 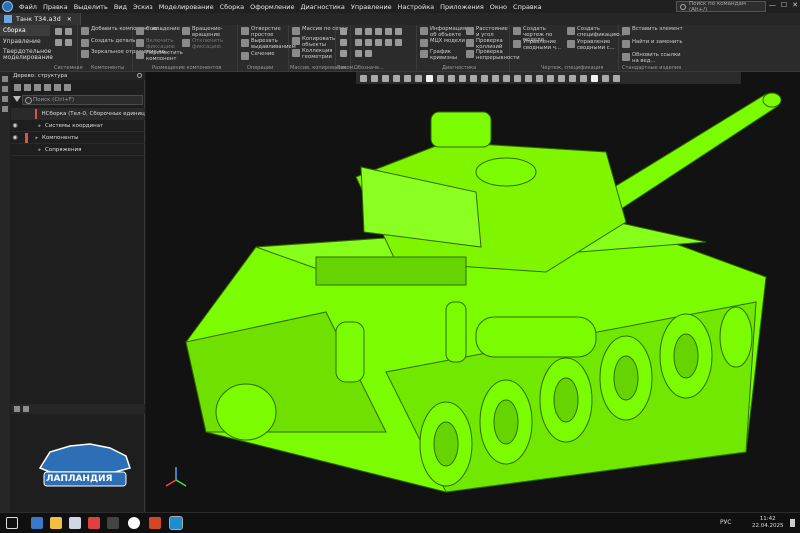 What do you see at coordinates (322, 7) in the screenshot?
I see `menu-diagnostics: Диагностика` at bounding box center [322, 7].